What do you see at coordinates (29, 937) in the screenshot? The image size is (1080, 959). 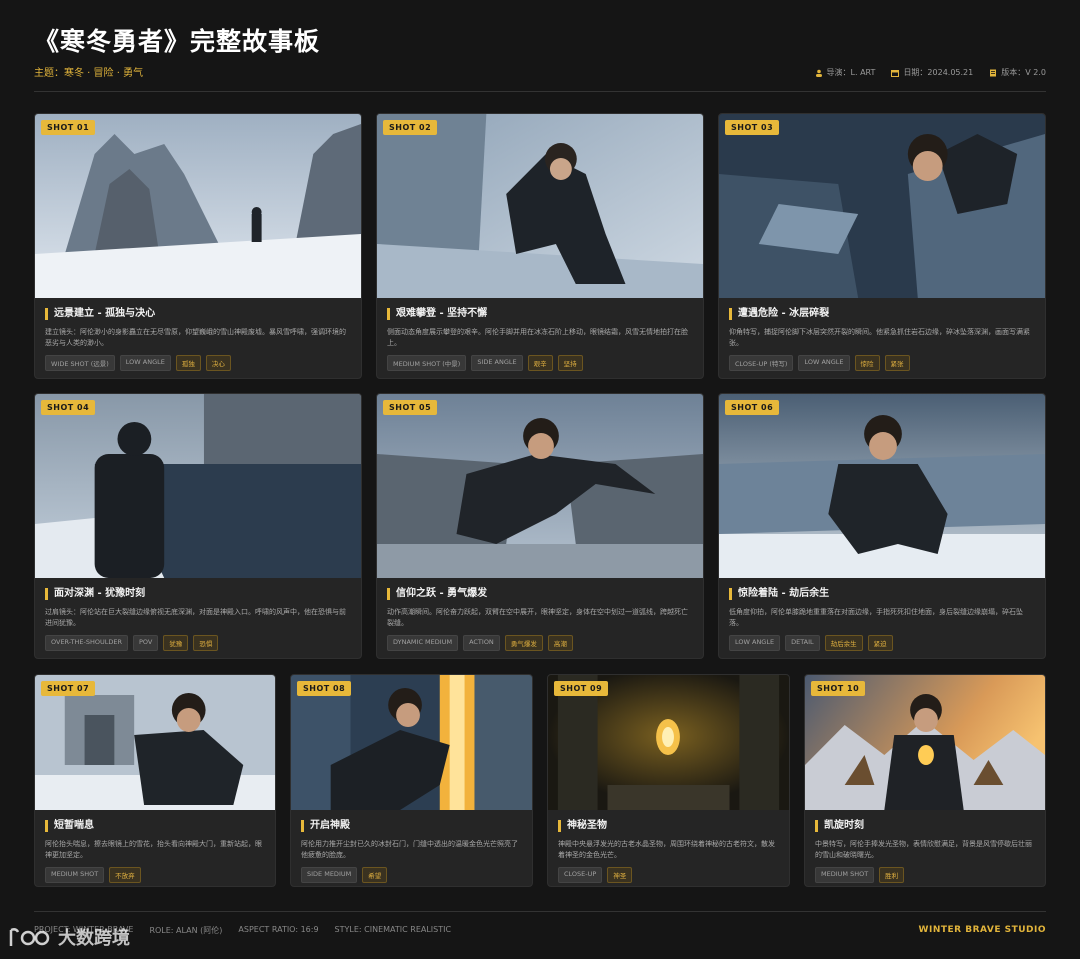 I see `watermark-logo-icon` at bounding box center [29, 937].